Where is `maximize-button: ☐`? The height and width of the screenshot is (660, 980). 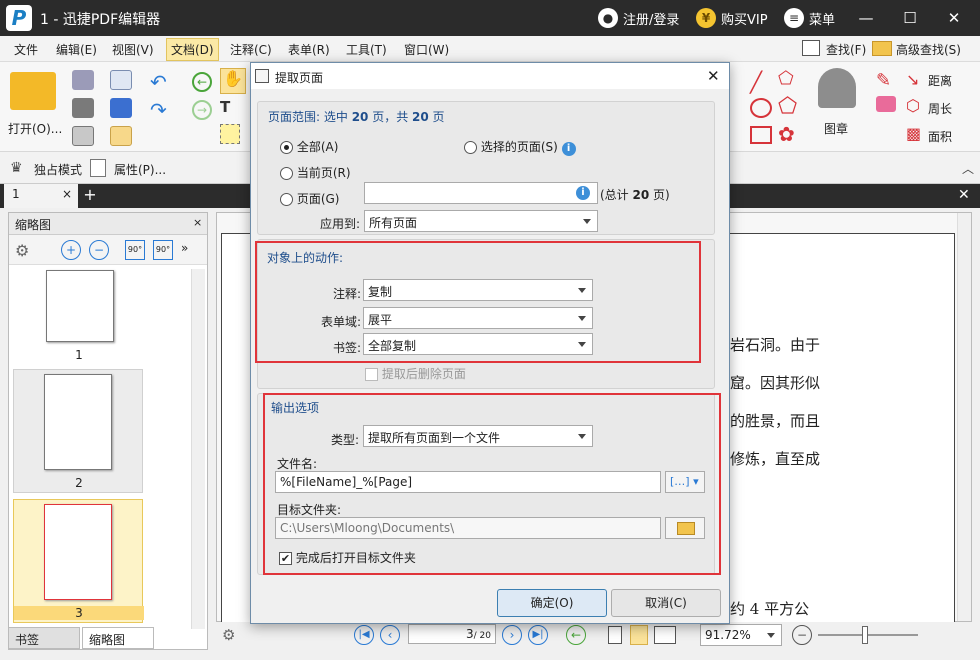
maximize-button: ☐ is located at coordinates (910, 18).